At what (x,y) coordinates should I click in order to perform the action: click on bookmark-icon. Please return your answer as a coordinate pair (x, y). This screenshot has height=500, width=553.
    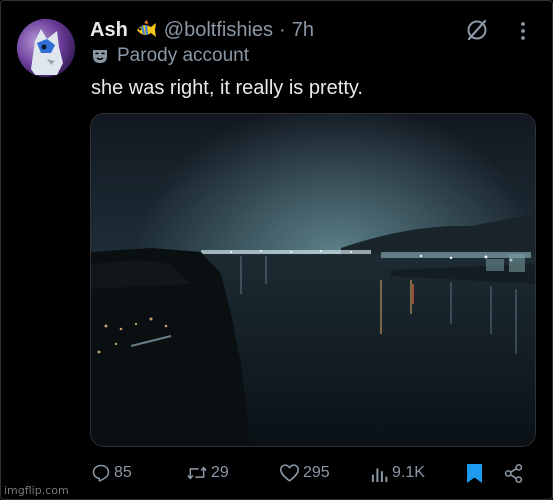
    Looking at the image, I should click on (474, 473).